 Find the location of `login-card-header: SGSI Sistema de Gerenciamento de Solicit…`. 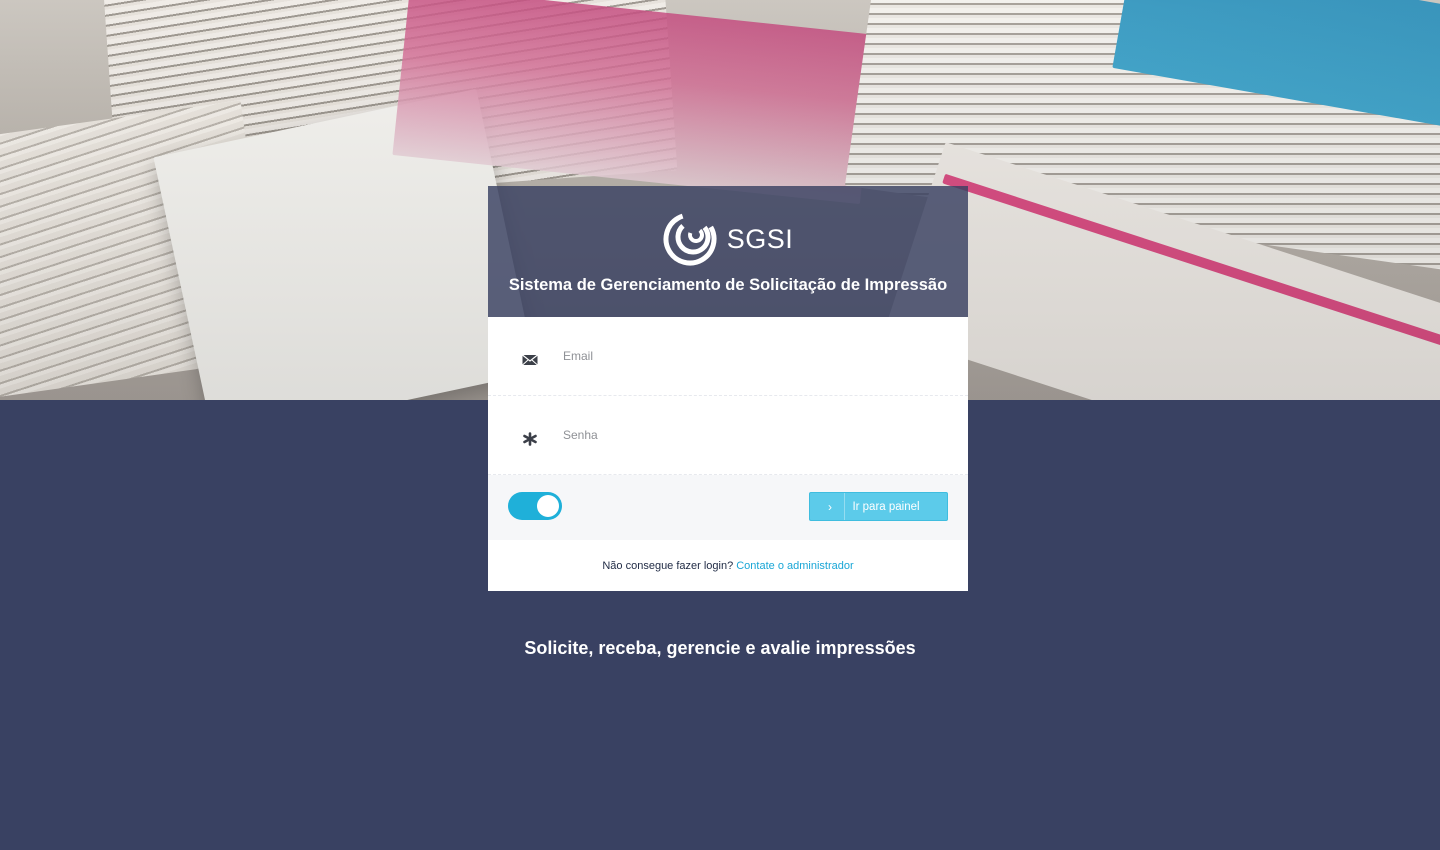

login-card-header: SGSI Sistema de Gerenciamento de Solicit… is located at coordinates (728, 251).